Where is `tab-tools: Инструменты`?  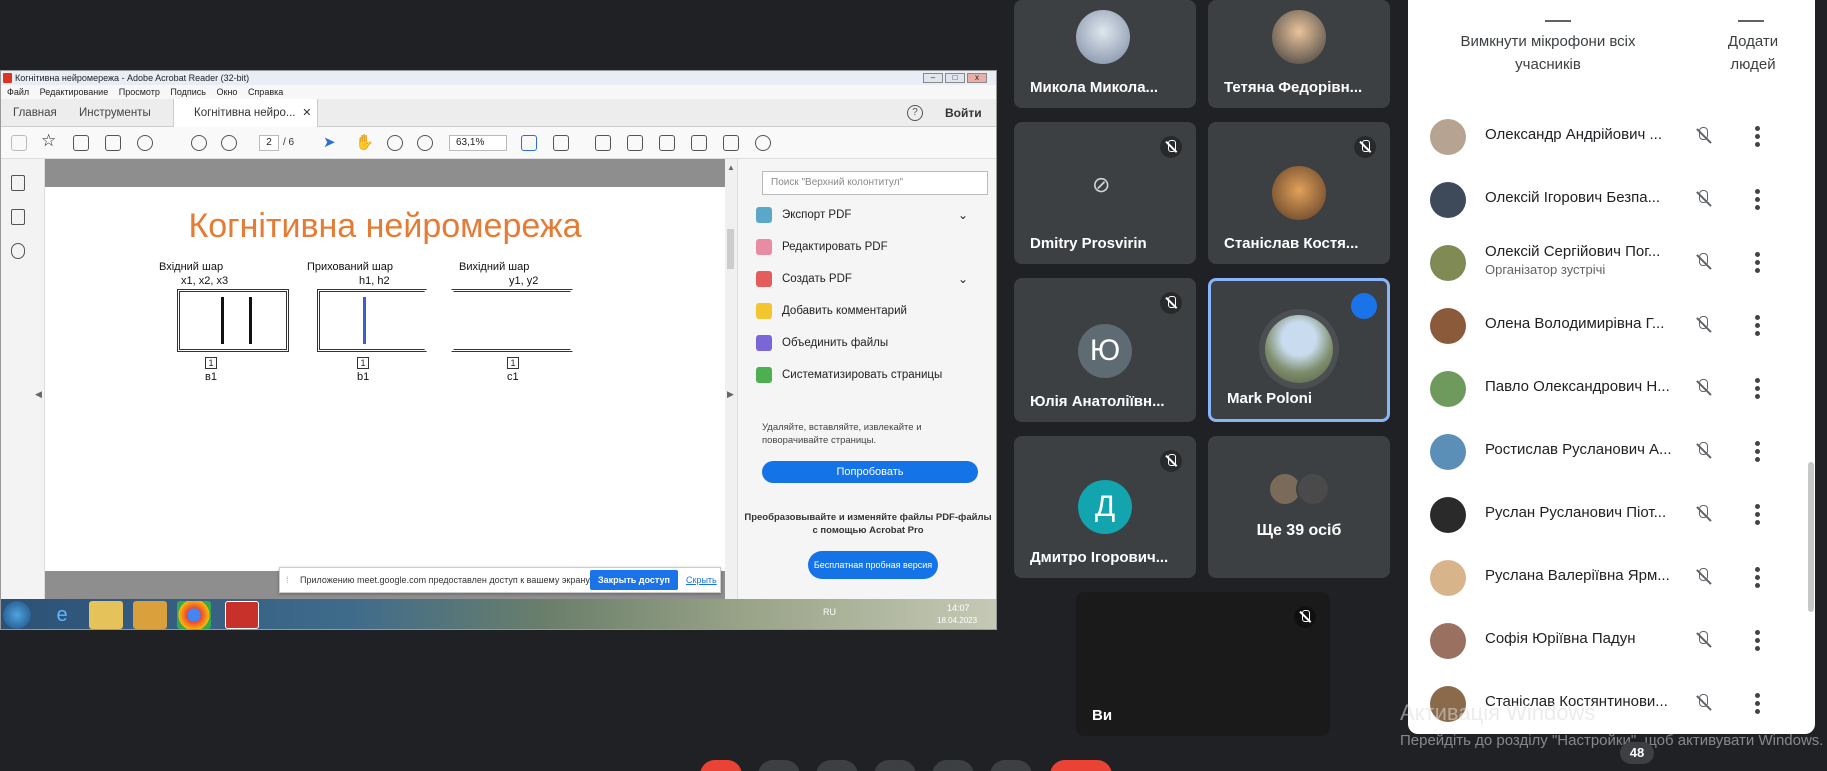 tab-tools: Инструменты is located at coordinates (115, 113).